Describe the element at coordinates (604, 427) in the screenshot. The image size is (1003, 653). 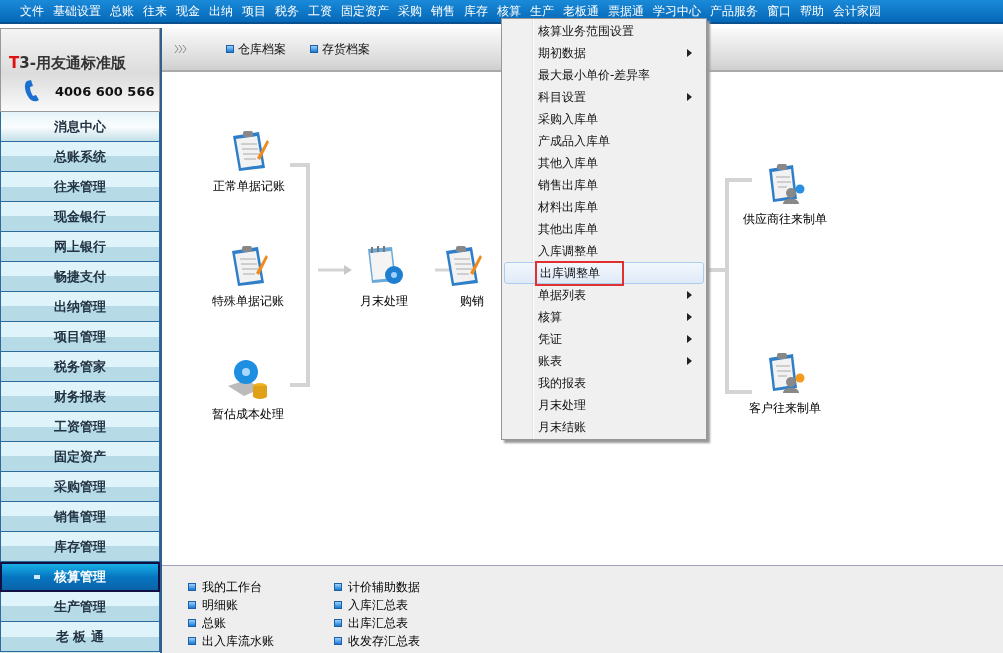
I see `menu-item: 月末结账` at that location.